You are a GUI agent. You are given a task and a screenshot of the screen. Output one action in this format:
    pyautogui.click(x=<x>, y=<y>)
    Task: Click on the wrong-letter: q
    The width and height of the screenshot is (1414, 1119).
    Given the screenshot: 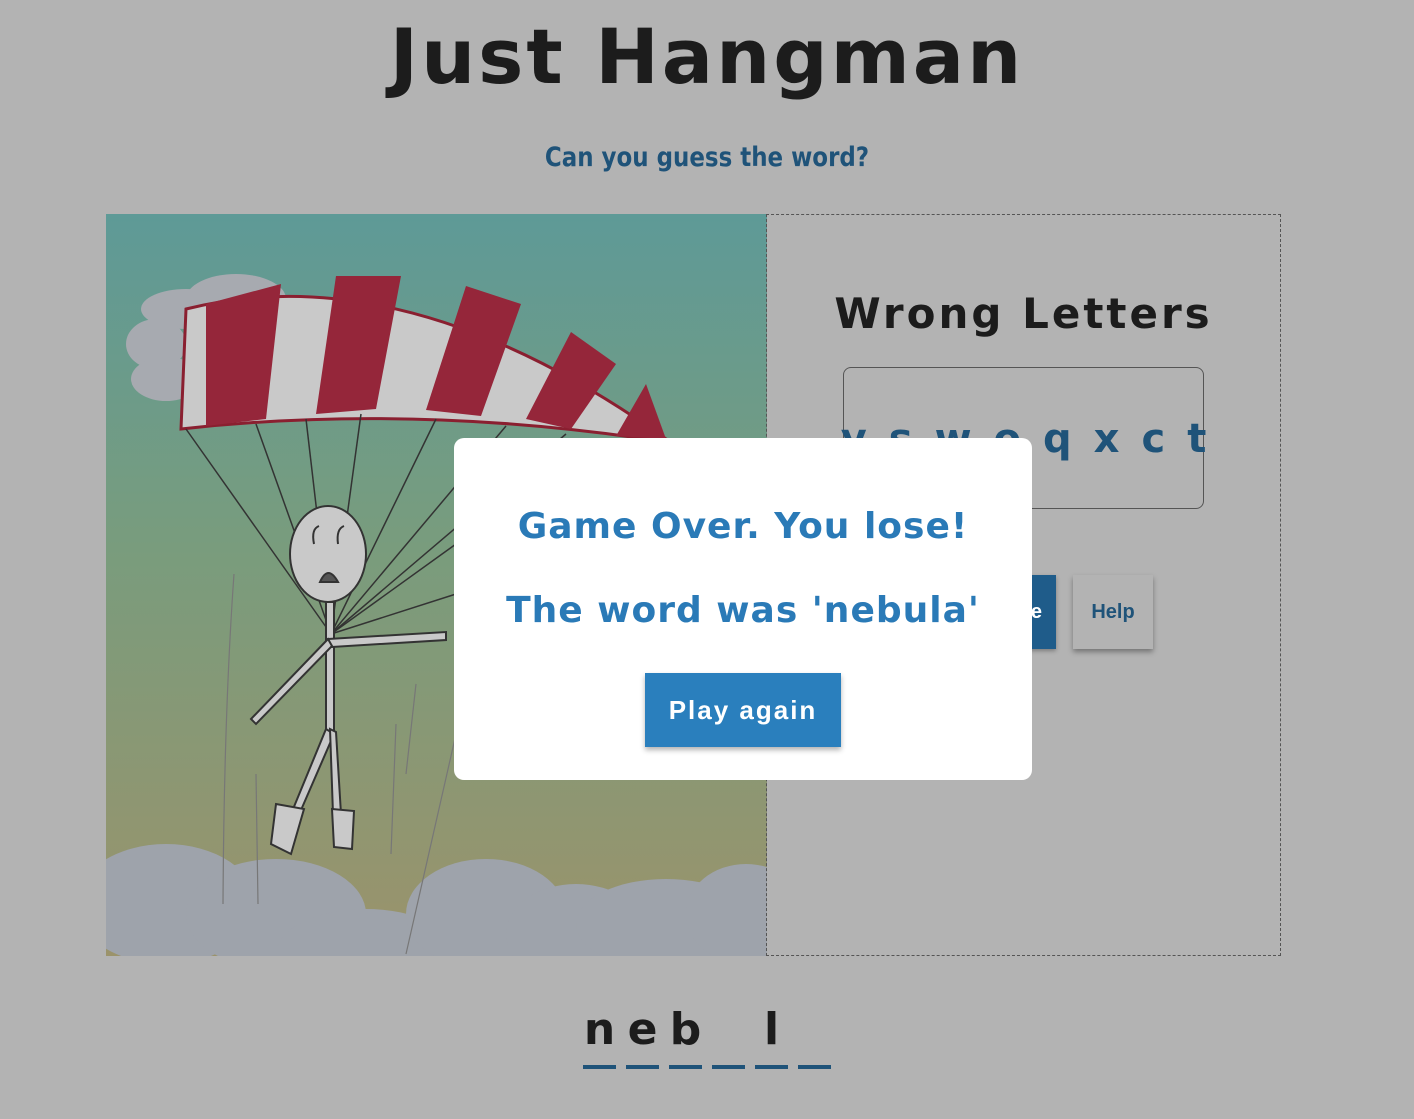 What is the action you would take?
    pyautogui.click(x=1057, y=439)
    